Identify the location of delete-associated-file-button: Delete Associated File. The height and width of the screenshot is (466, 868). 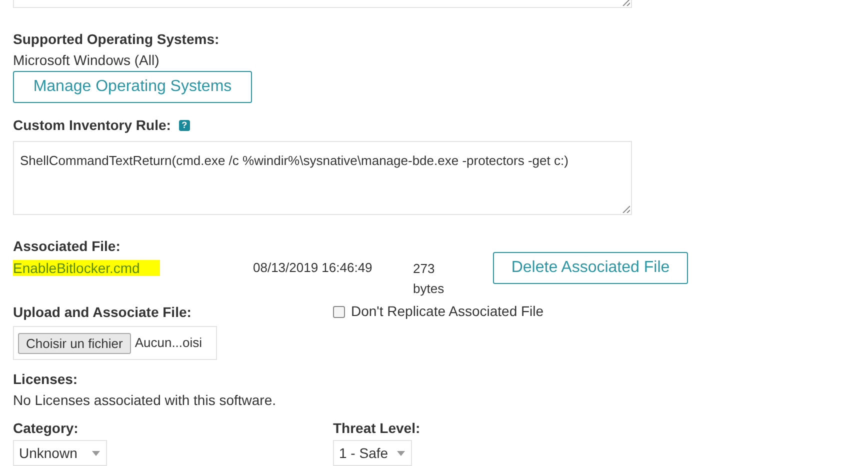
(590, 268).